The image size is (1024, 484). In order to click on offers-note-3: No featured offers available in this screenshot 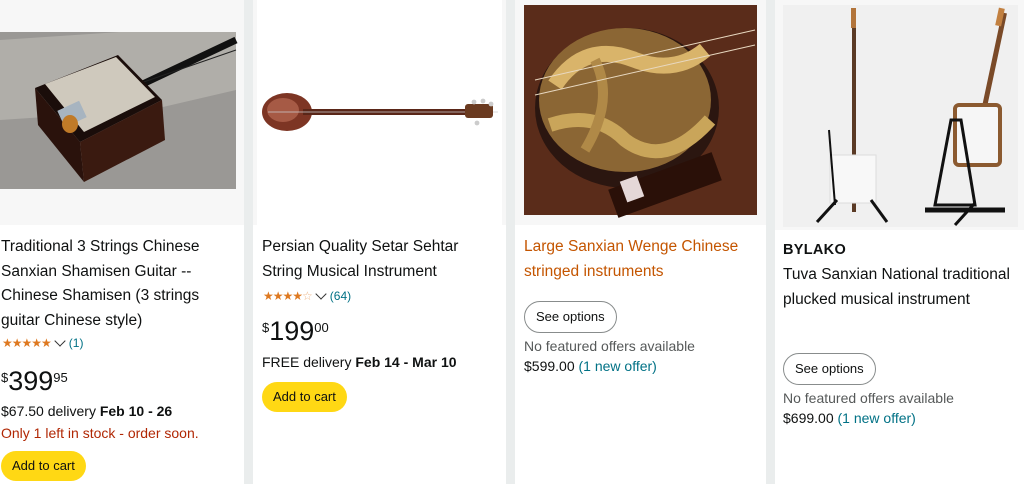, I will do `click(609, 346)`.